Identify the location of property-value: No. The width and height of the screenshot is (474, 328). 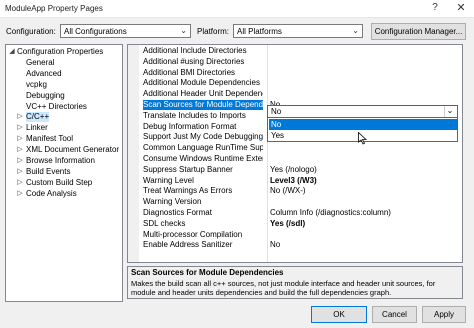
(275, 245).